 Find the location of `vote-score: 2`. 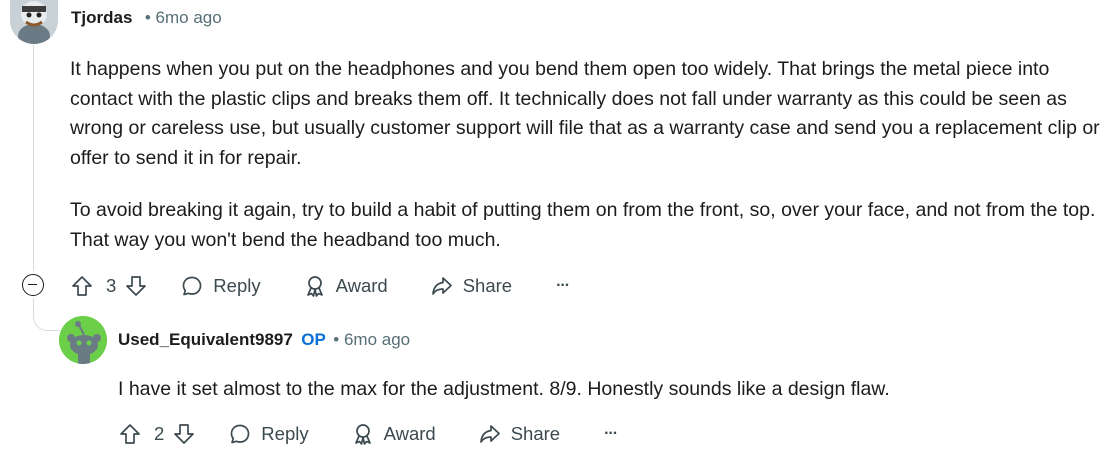

vote-score: 2 is located at coordinates (159, 433).